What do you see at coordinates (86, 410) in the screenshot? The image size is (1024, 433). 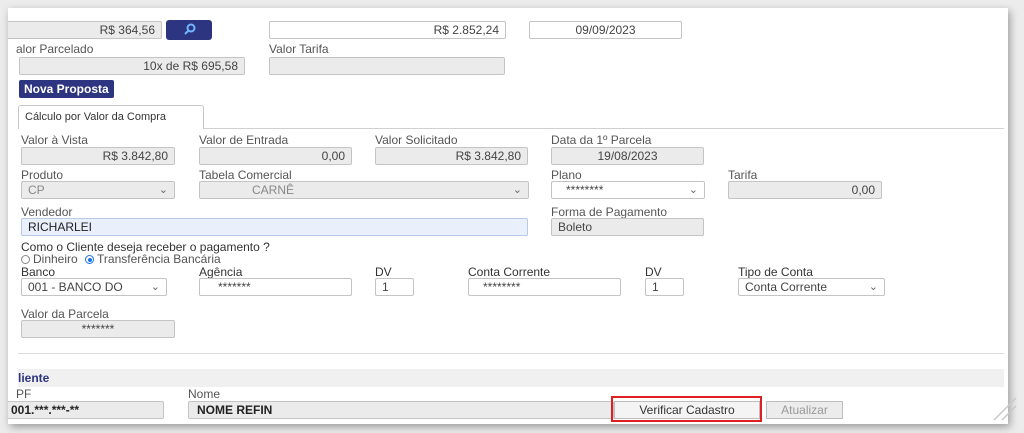 I see `cpf-field: 001.***.***-**` at bounding box center [86, 410].